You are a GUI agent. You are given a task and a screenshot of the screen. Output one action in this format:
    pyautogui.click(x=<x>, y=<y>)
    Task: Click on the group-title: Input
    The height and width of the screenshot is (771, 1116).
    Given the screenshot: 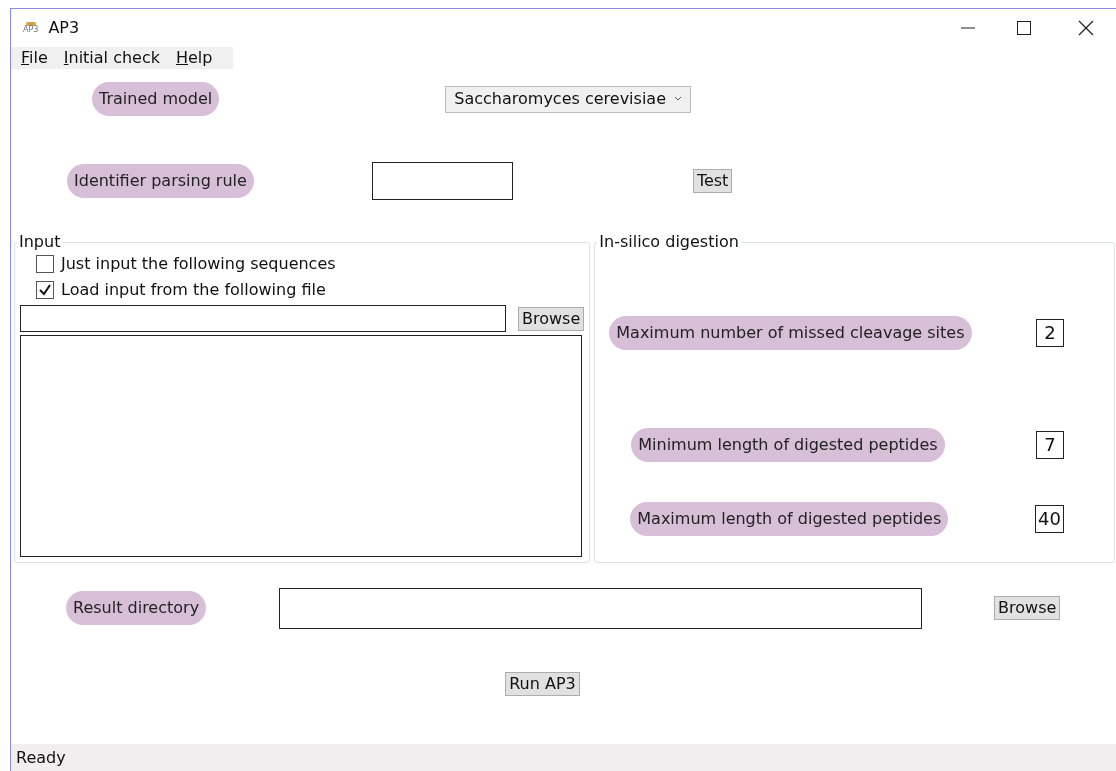 What is the action you would take?
    pyautogui.click(x=40, y=242)
    